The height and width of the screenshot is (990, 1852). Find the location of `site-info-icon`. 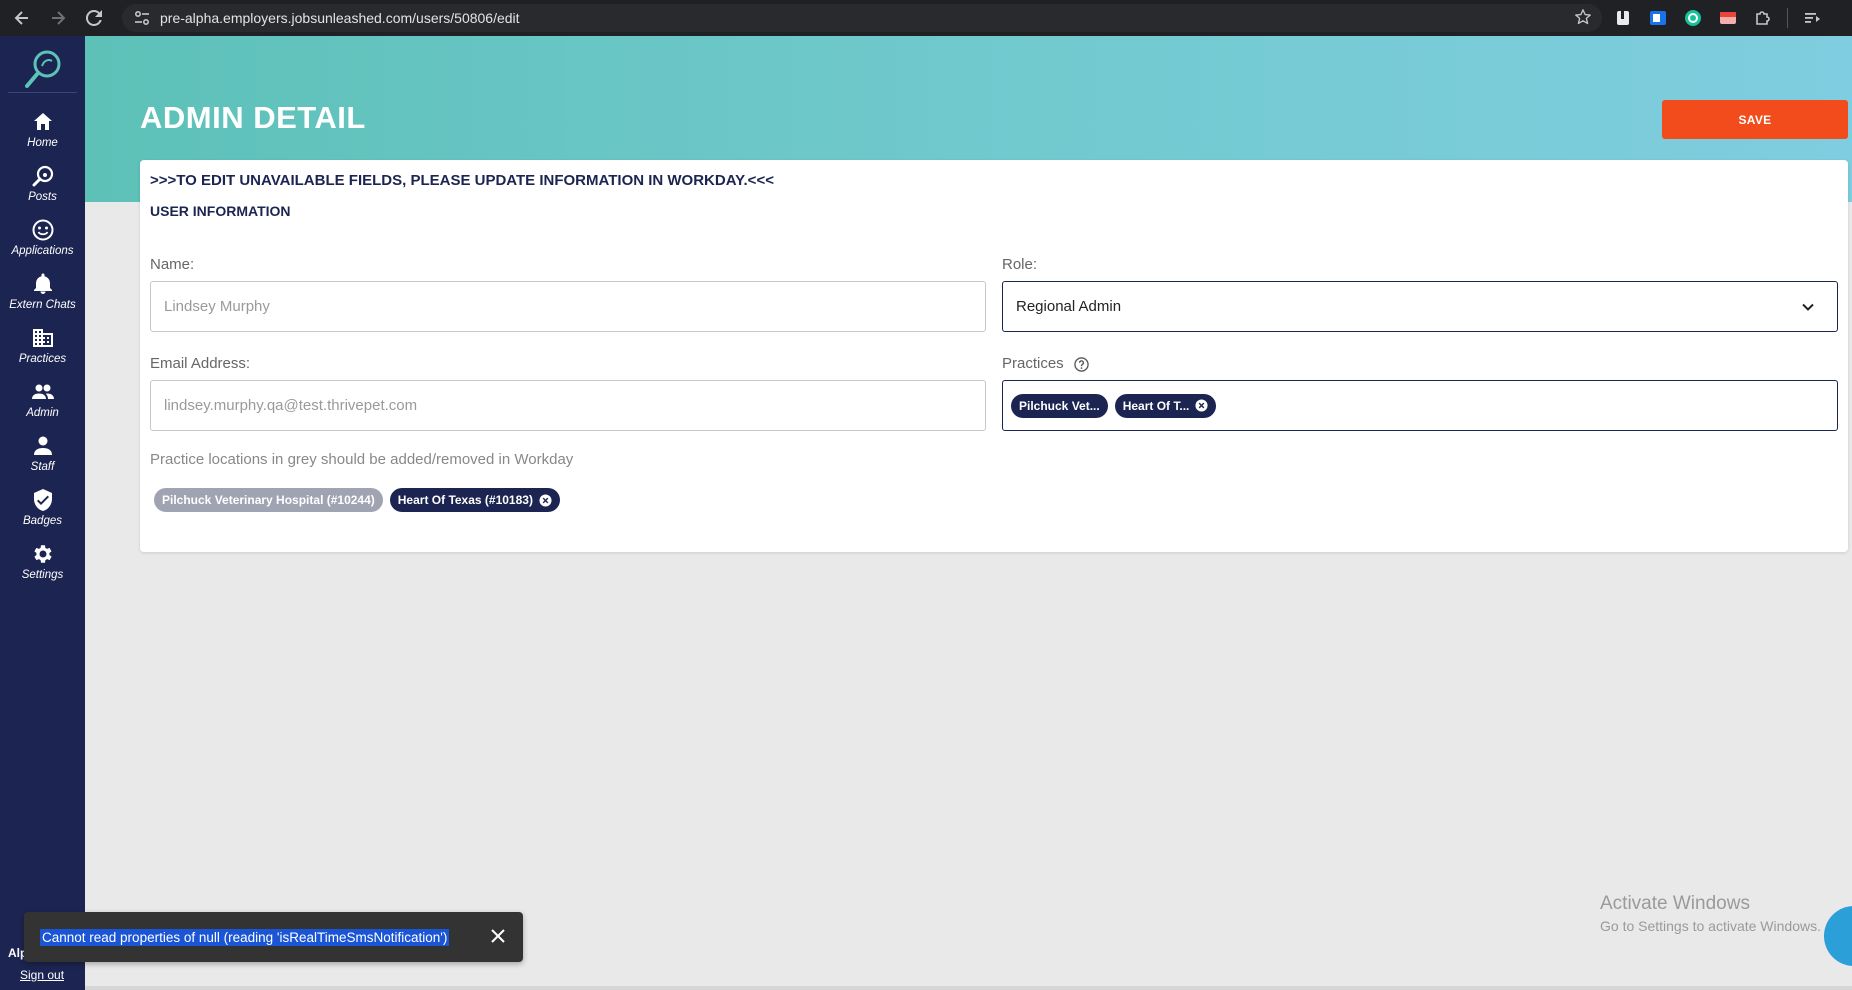

site-info-icon is located at coordinates (142, 18).